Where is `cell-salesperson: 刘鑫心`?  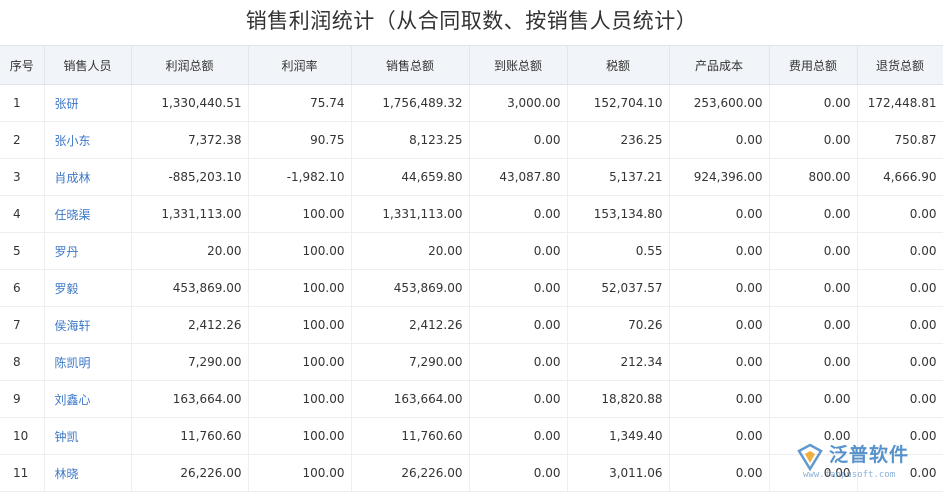 cell-salesperson: 刘鑫心 is located at coordinates (88, 399).